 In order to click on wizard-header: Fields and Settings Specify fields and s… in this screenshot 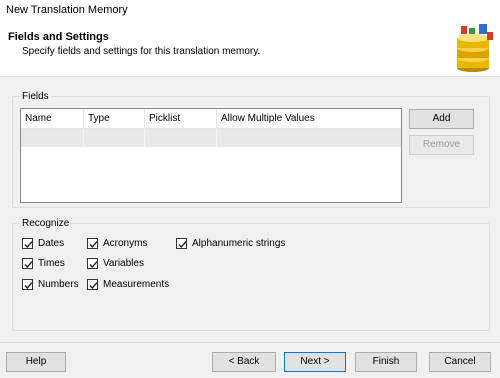, I will do `click(250, 49)`.